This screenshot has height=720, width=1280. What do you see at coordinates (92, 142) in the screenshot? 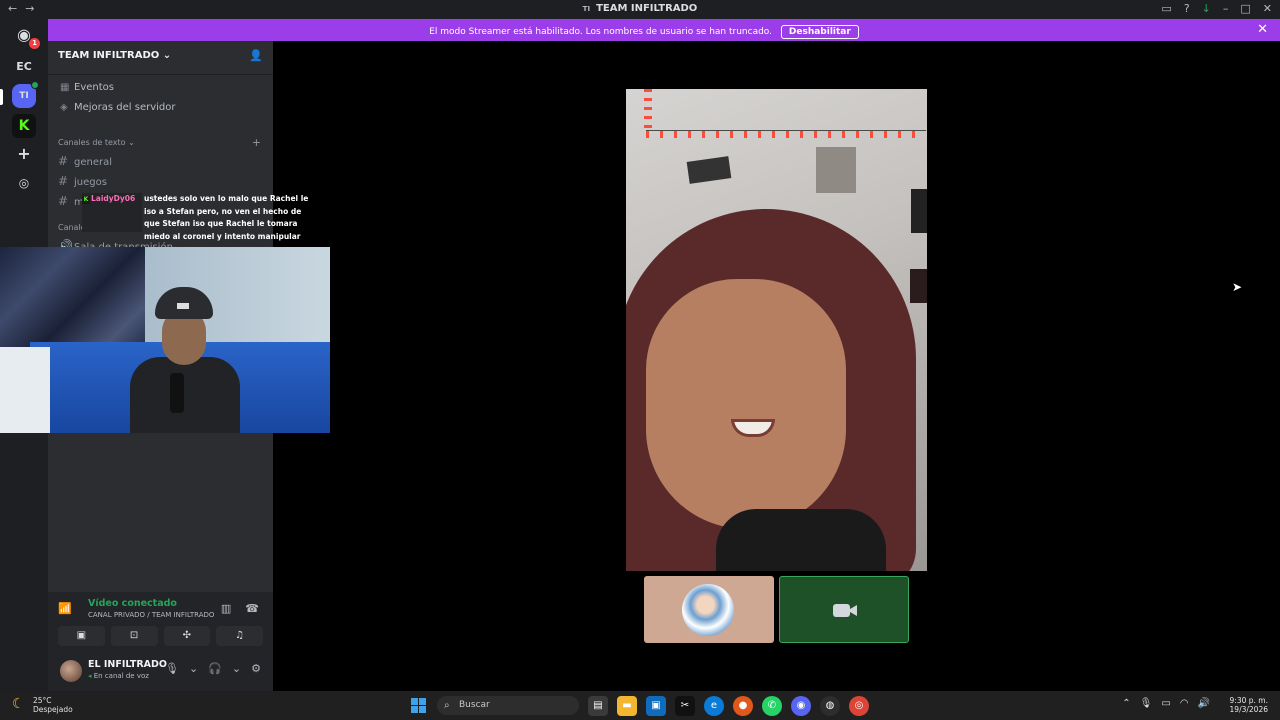
I see `category-label: Canales de texto` at bounding box center [92, 142].